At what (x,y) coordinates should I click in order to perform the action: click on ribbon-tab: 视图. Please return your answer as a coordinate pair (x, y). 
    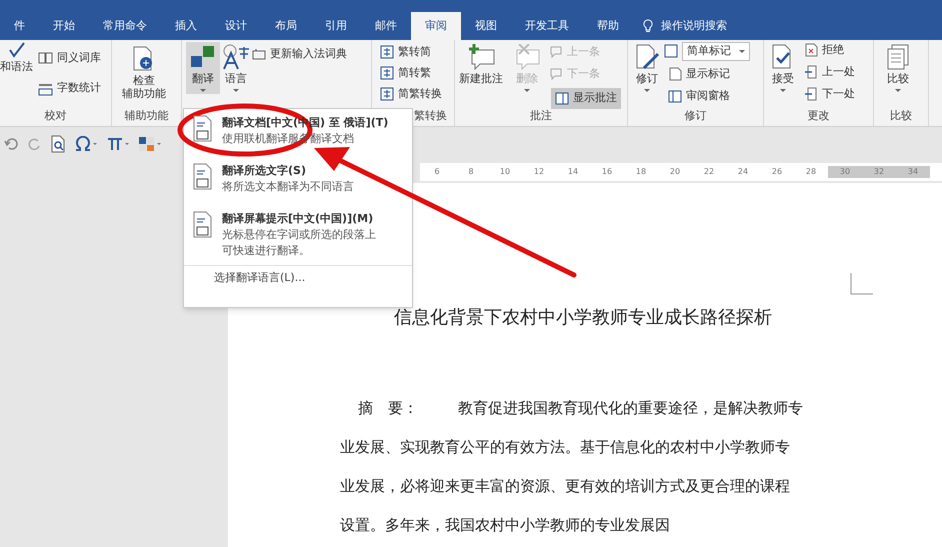
    Looking at the image, I should click on (486, 26).